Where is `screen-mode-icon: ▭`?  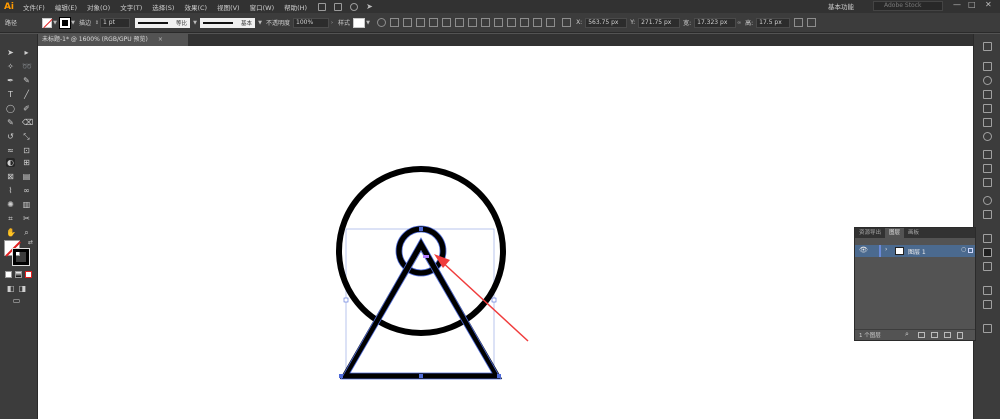
screen-mode-icon: ▭ is located at coordinates (16, 300).